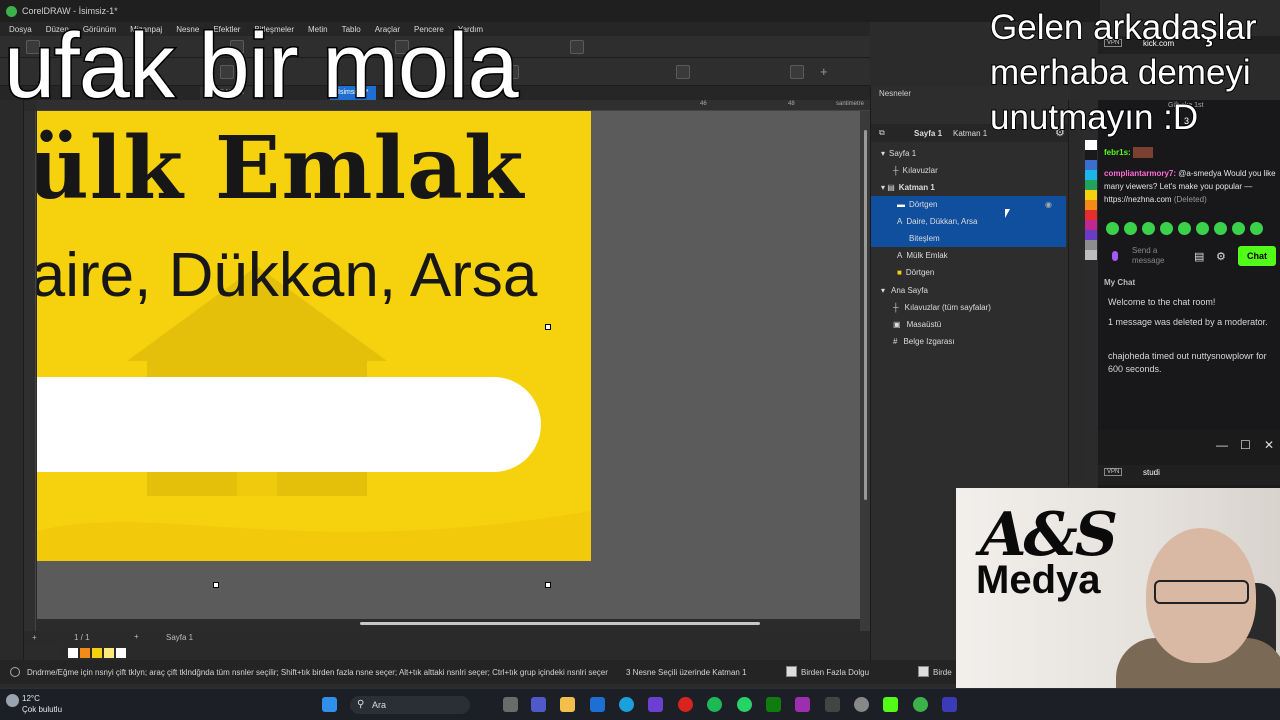  Describe the element at coordinates (577, 47) in the screenshot. I see `snap-button` at that location.